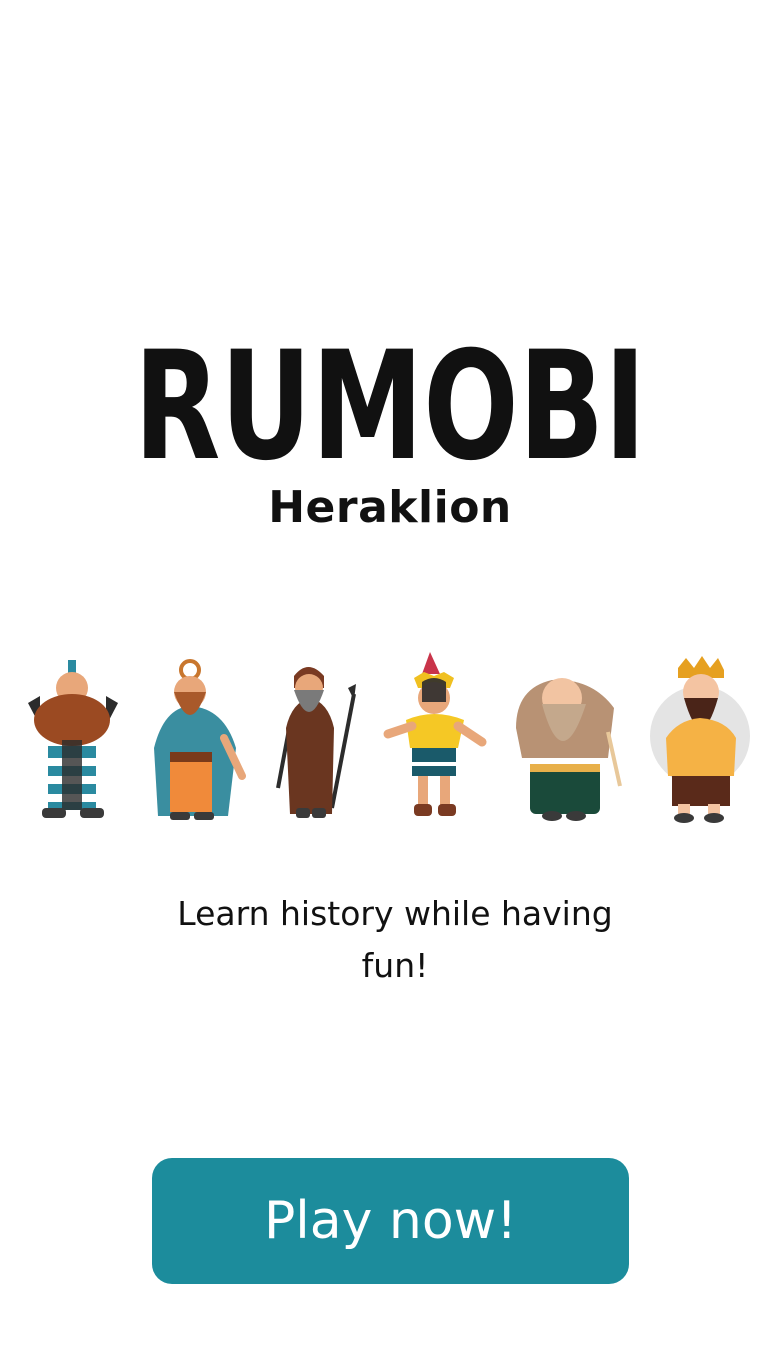  What do you see at coordinates (703, 736) in the screenshot?
I see `character-king-icon` at bounding box center [703, 736].